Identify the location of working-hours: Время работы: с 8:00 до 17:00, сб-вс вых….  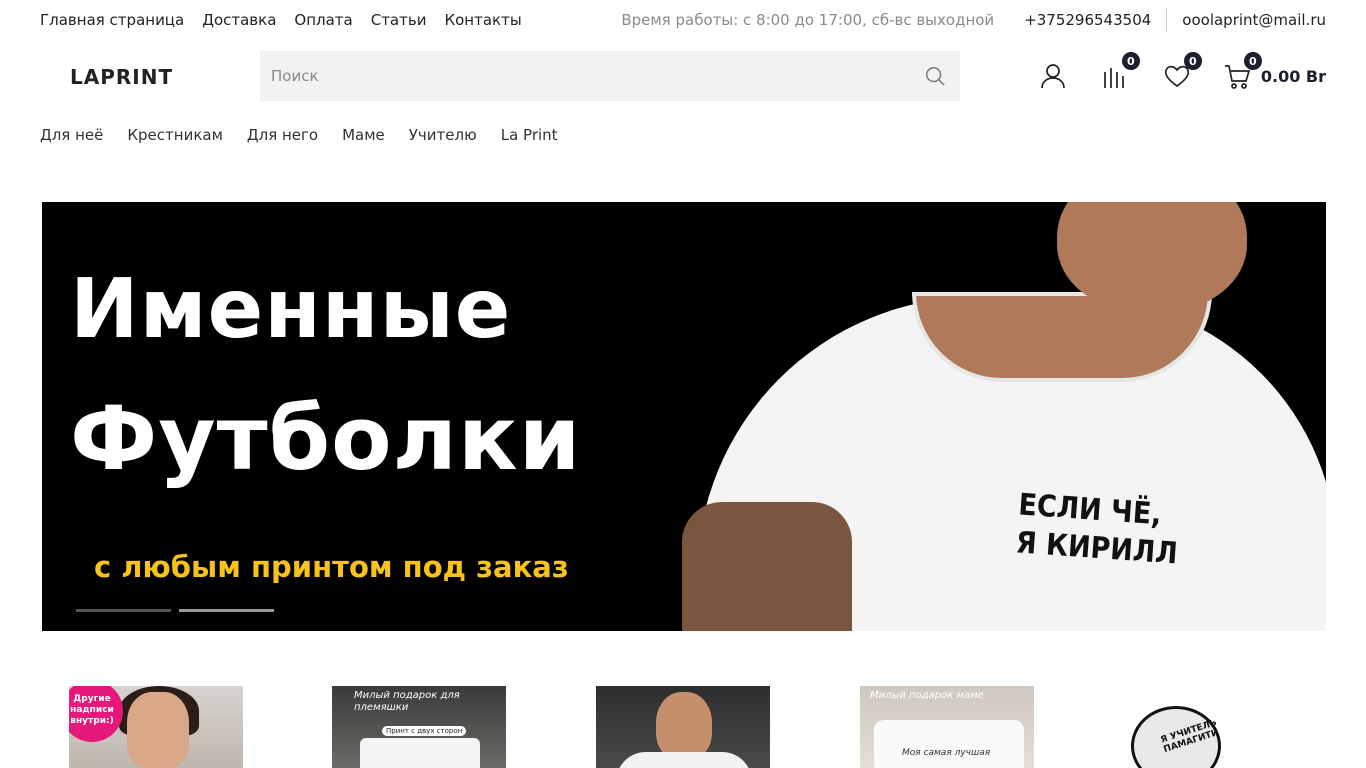
(808, 20).